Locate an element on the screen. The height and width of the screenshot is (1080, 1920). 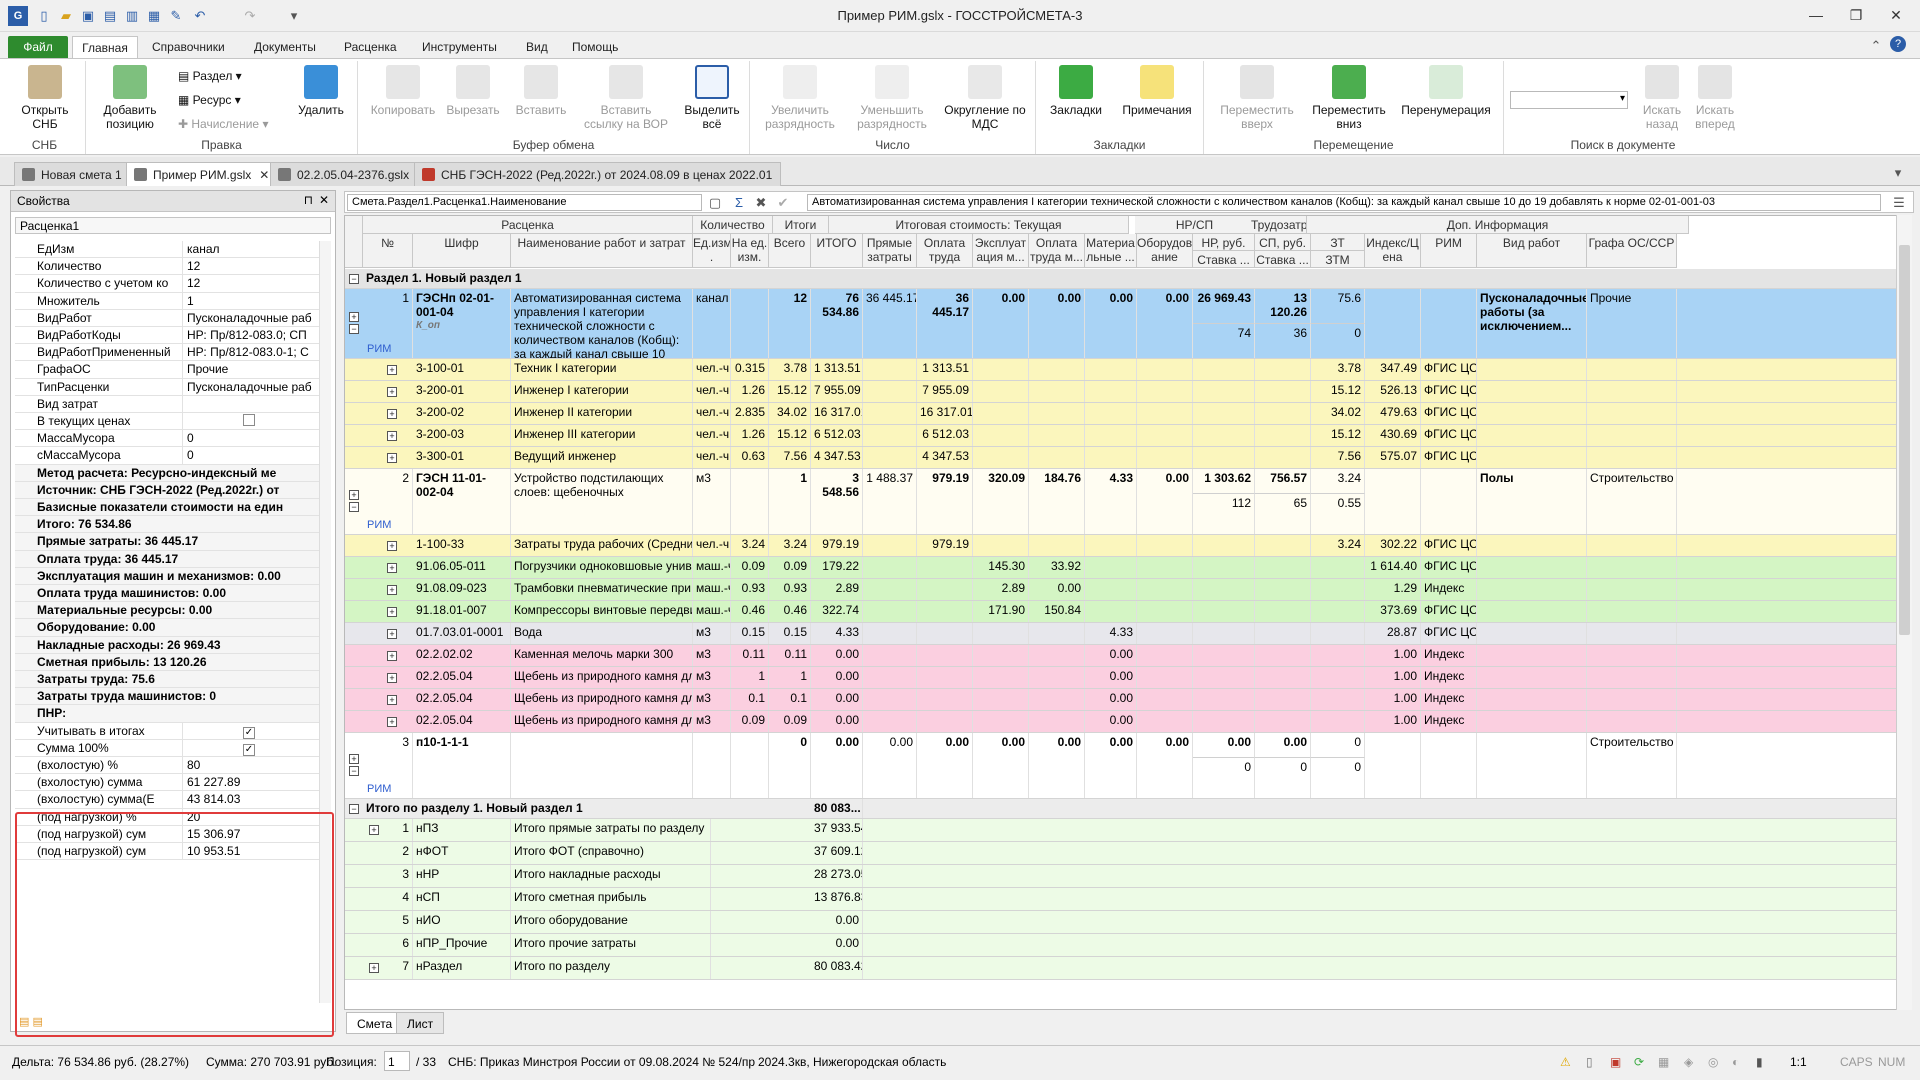
cut-button: Вырезать is located at coordinates (473, 91).